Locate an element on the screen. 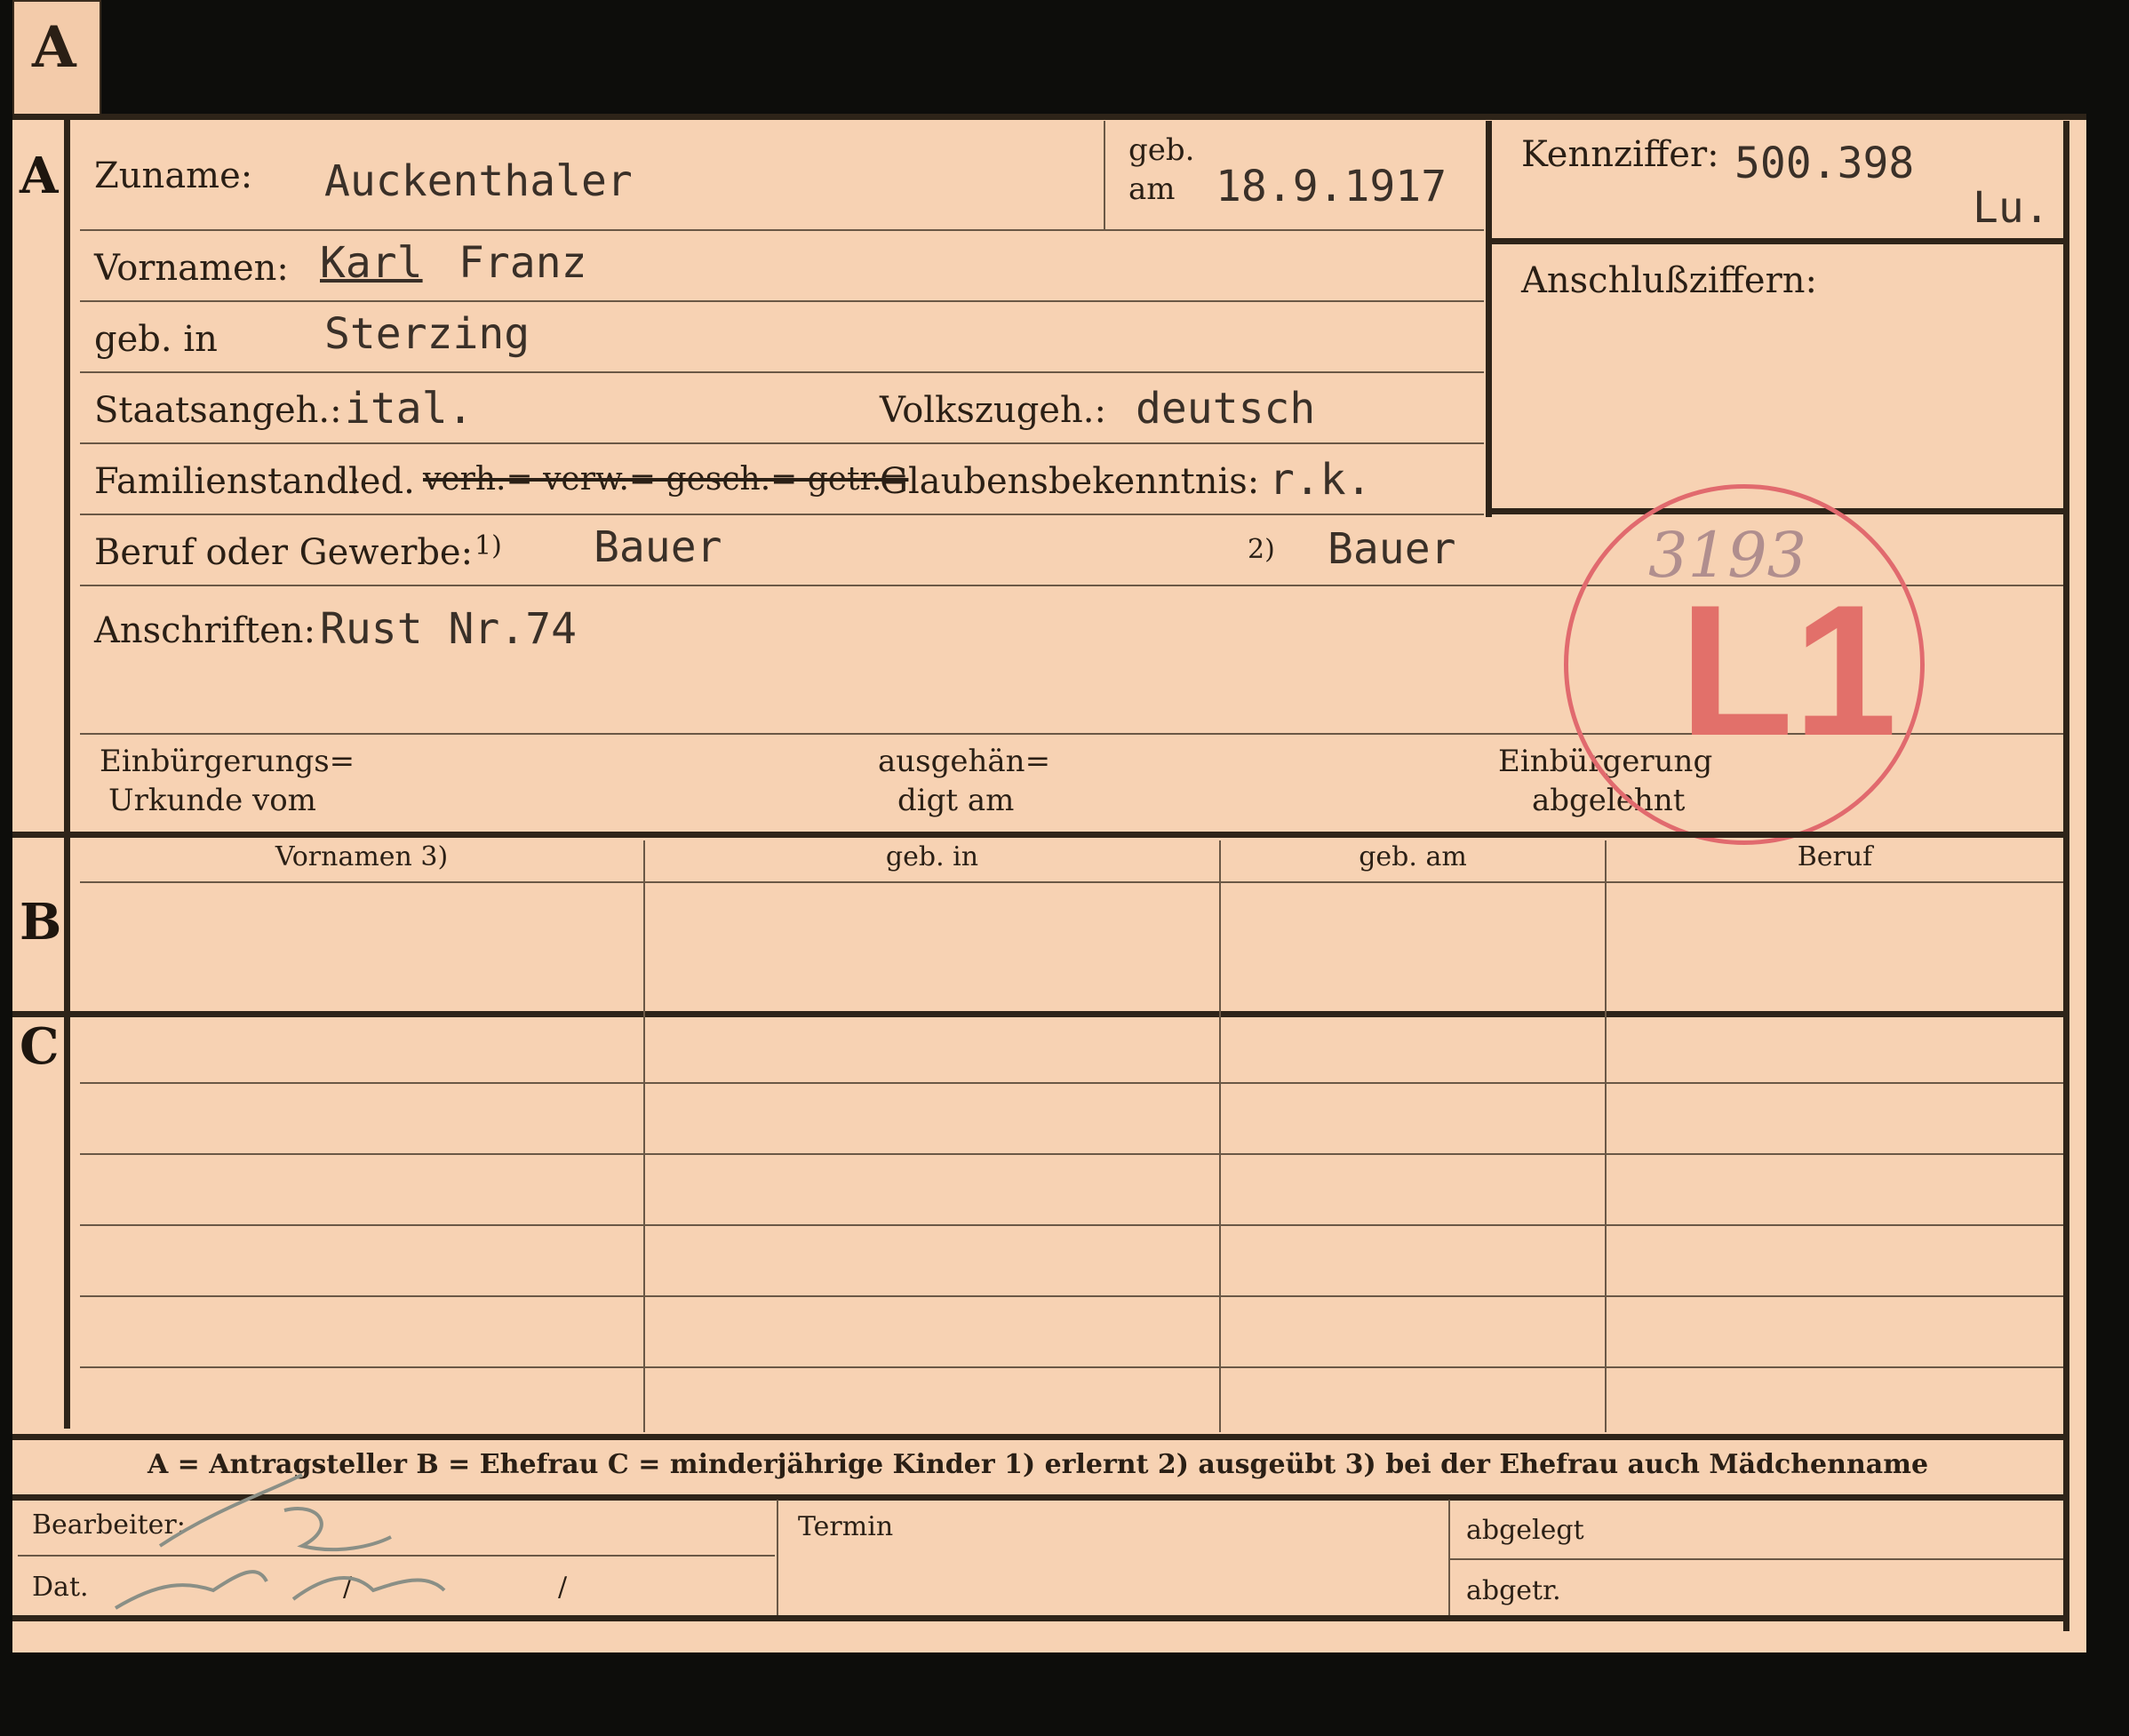 The image size is (2129, 1736). zuname-value: Auckenthaler is located at coordinates (478, 181).